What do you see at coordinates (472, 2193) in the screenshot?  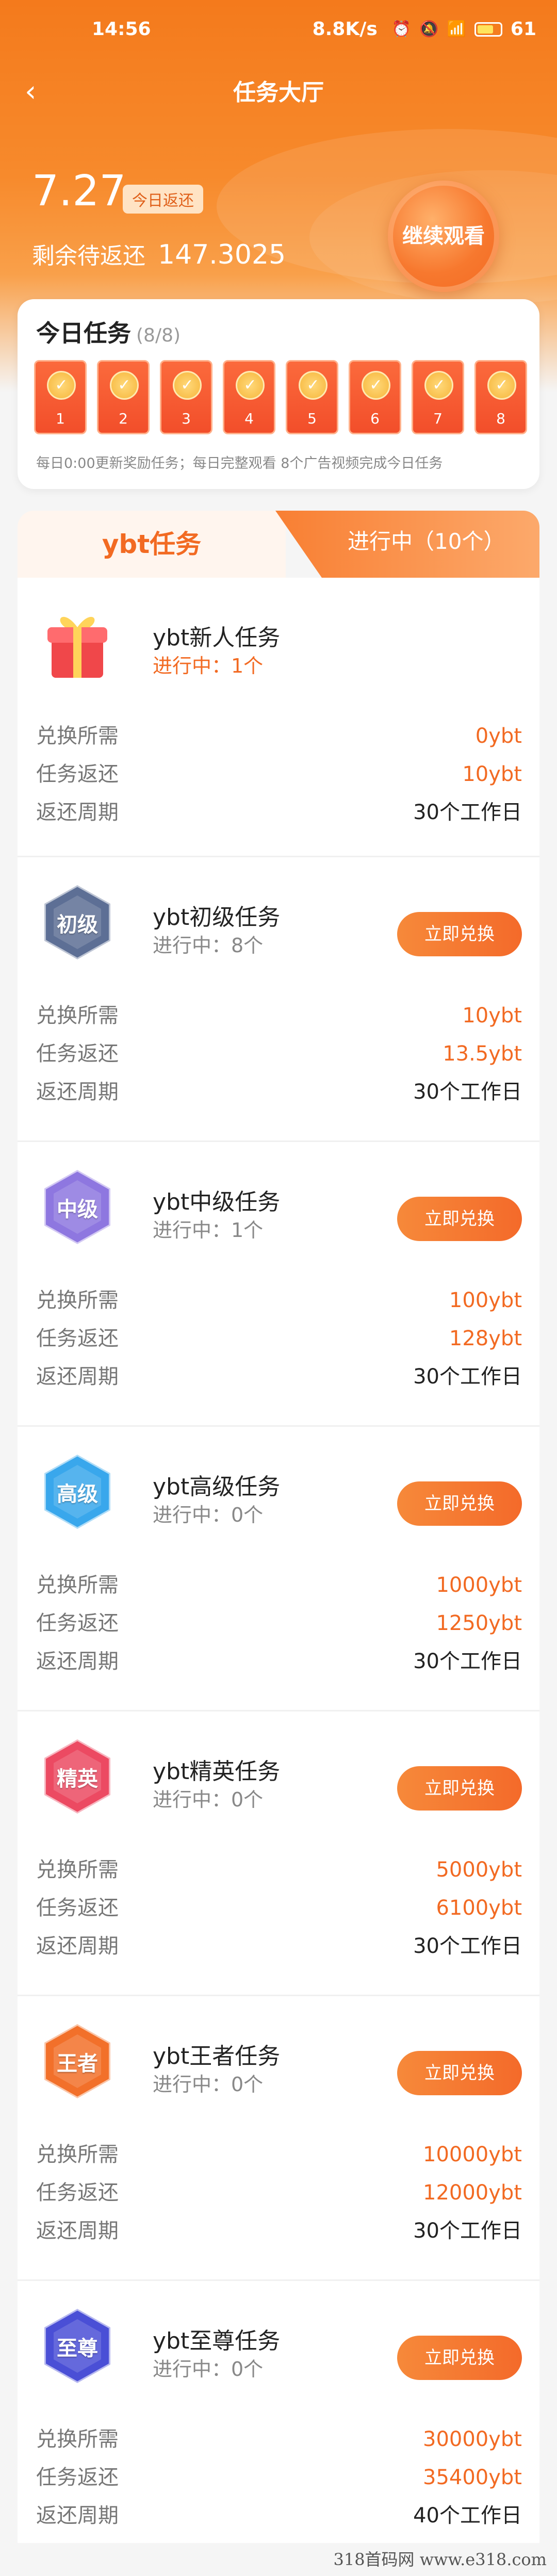 I see `detail-value: 12000ybt` at bounding box center [472, 2193].